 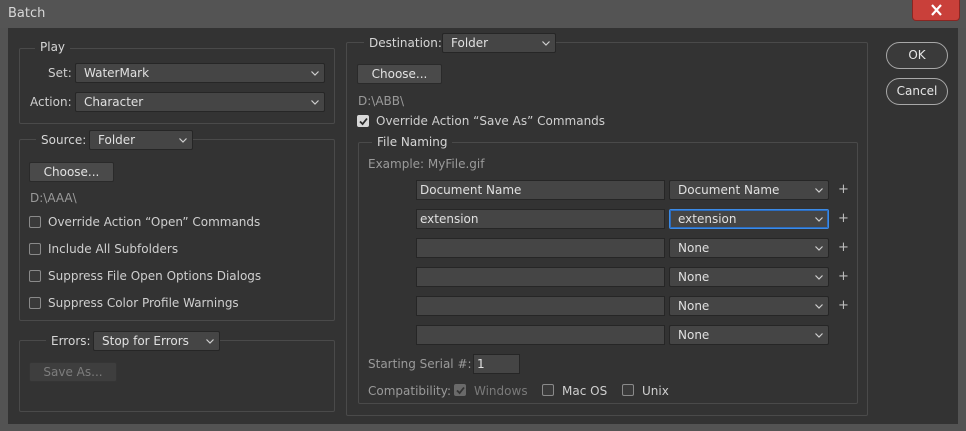 I want to click on windows-label: Windows, so click(x=501, y=391).